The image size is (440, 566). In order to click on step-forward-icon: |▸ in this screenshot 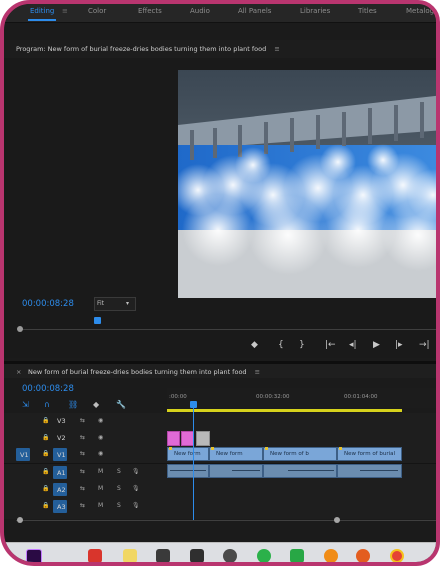, I will do `click(399, 345)`.